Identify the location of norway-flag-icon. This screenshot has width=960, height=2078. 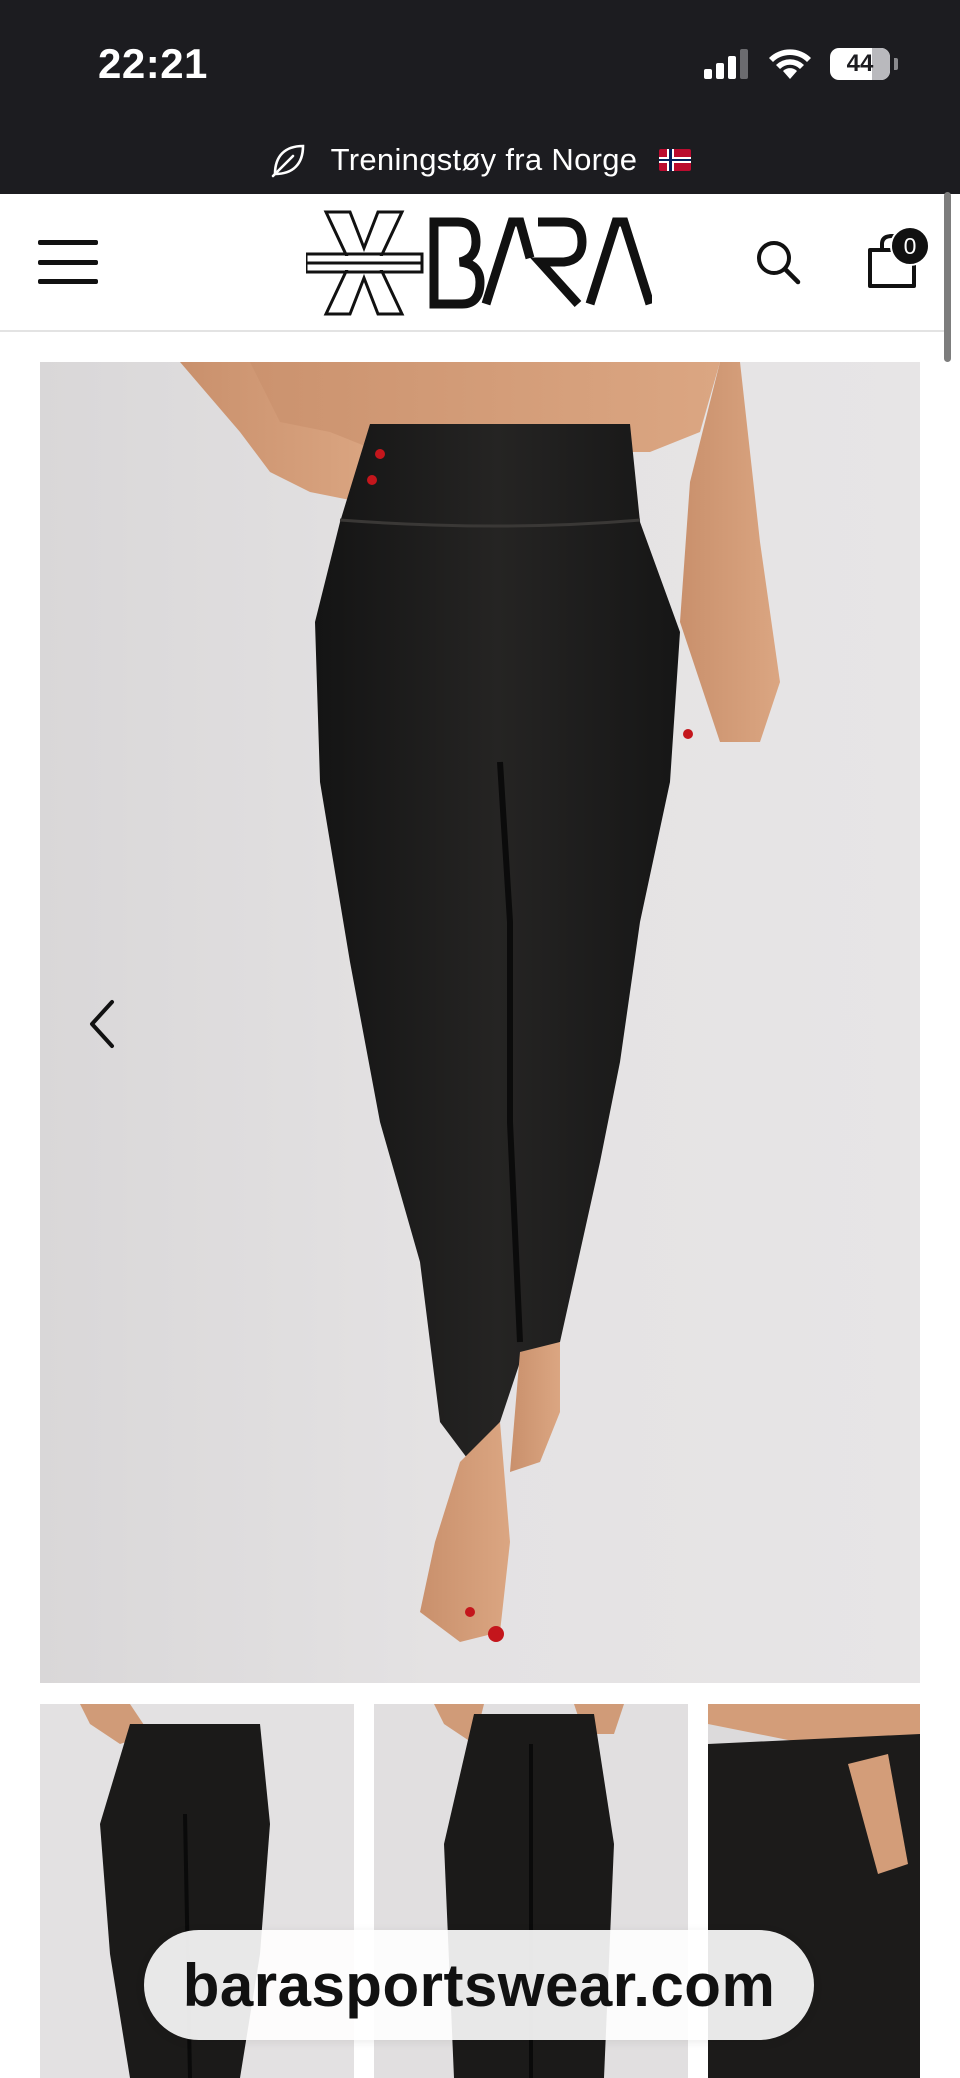
(675, 160).